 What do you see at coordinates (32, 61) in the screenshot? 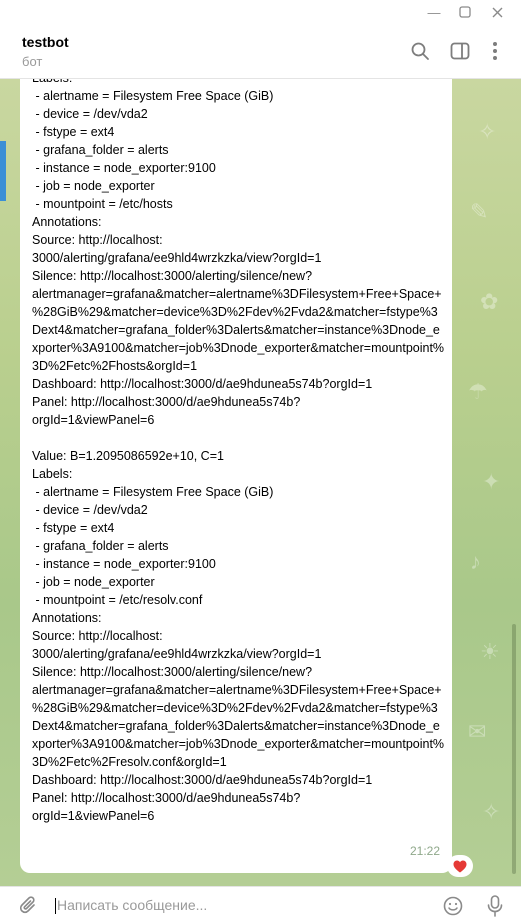
I see `chat-status: бот` at bounding box center [32, 61].